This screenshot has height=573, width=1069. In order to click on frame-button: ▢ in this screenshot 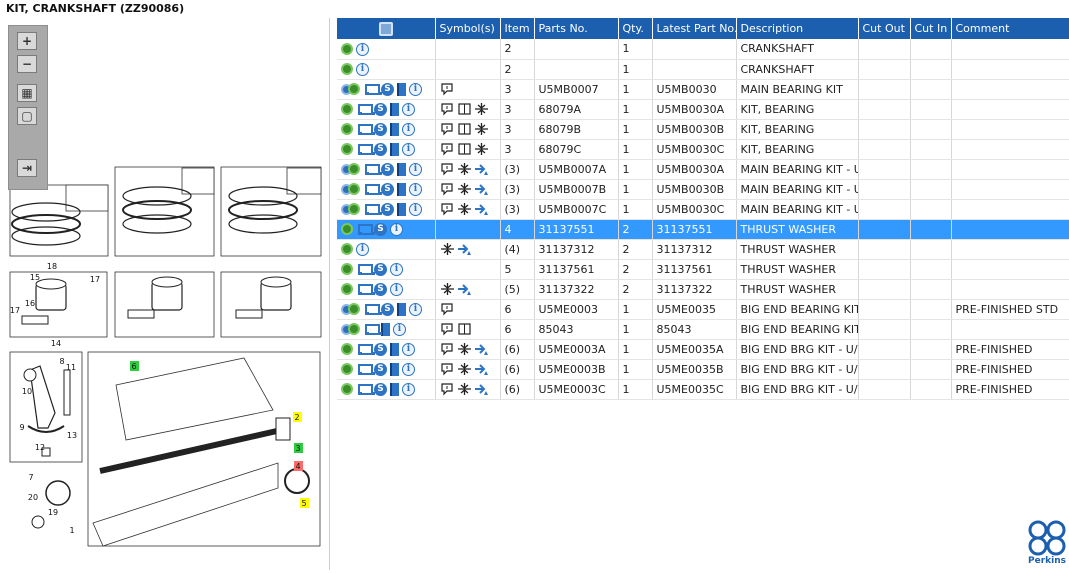, I will do `click(27, 116)`.